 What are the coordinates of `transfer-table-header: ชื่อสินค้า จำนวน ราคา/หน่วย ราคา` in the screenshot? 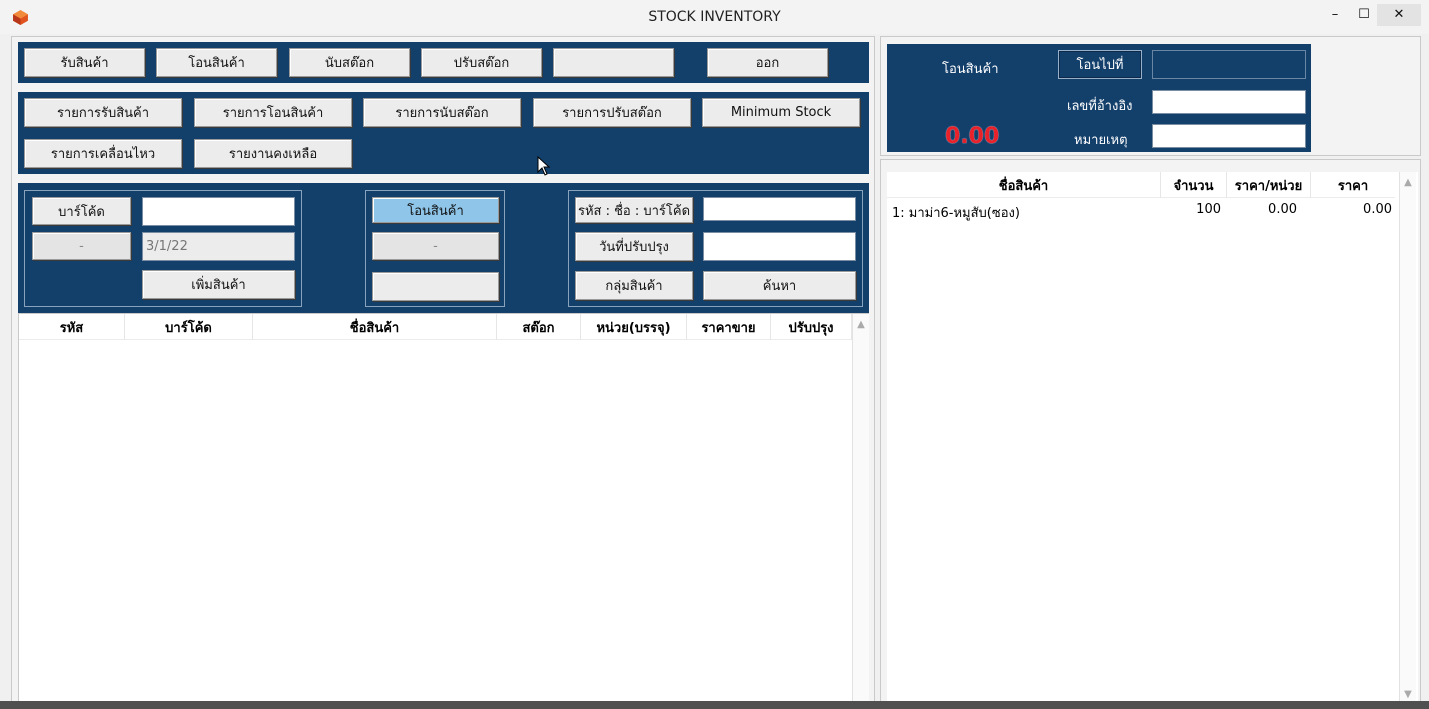 It's located at (1141, 185).